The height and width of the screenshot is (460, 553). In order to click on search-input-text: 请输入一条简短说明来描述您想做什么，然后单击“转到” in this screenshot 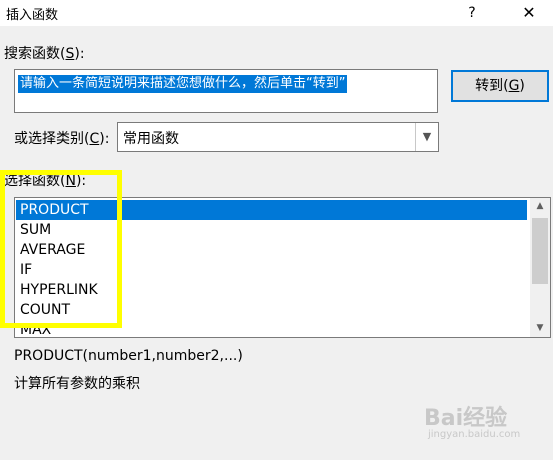, I will do `click(183, 84)`.